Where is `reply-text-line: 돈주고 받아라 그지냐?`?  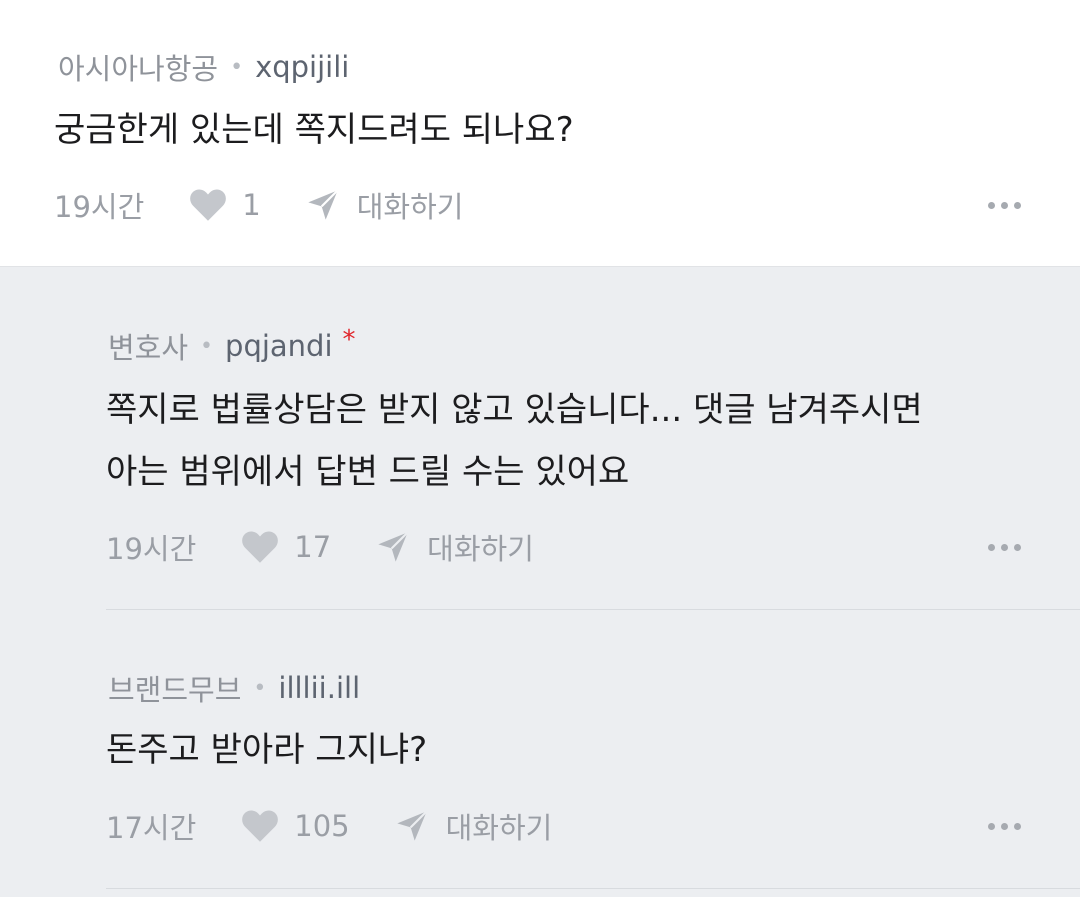 reply-text-line: 돈주고 받아라 그지냐? is located at coordinates (267, 750).